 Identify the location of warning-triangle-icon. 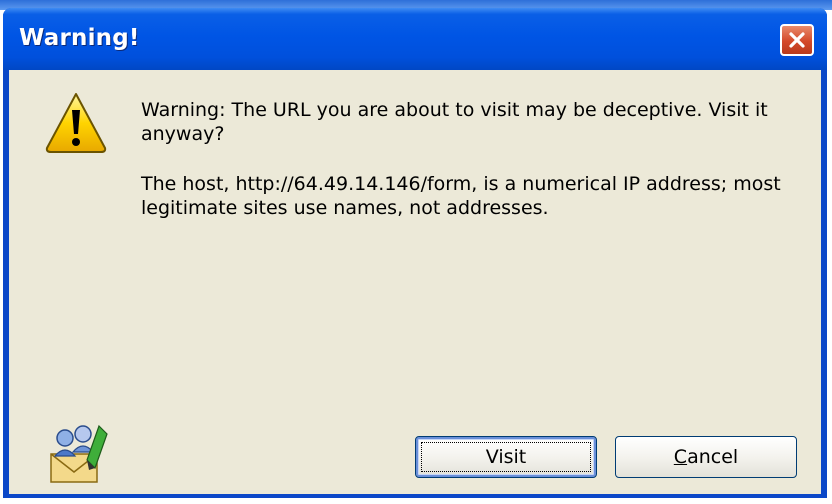
(76, 123).